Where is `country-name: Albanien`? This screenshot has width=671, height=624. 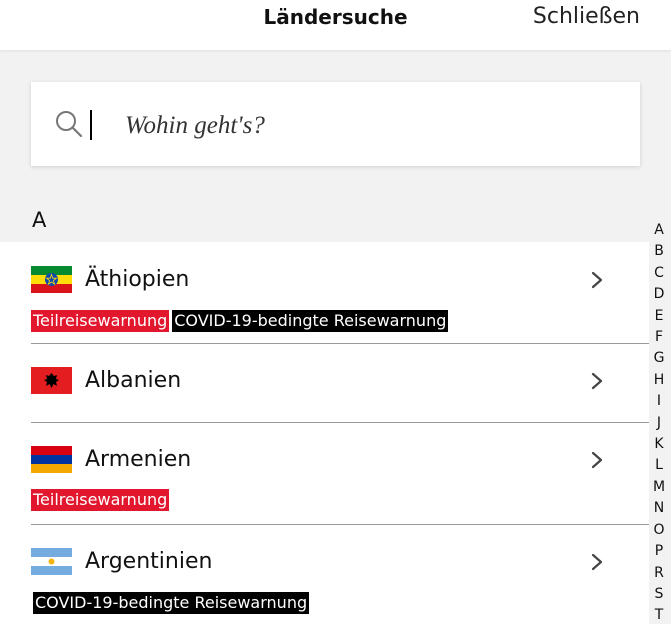
country-name: Albanien is located at coordinates (133, 380).